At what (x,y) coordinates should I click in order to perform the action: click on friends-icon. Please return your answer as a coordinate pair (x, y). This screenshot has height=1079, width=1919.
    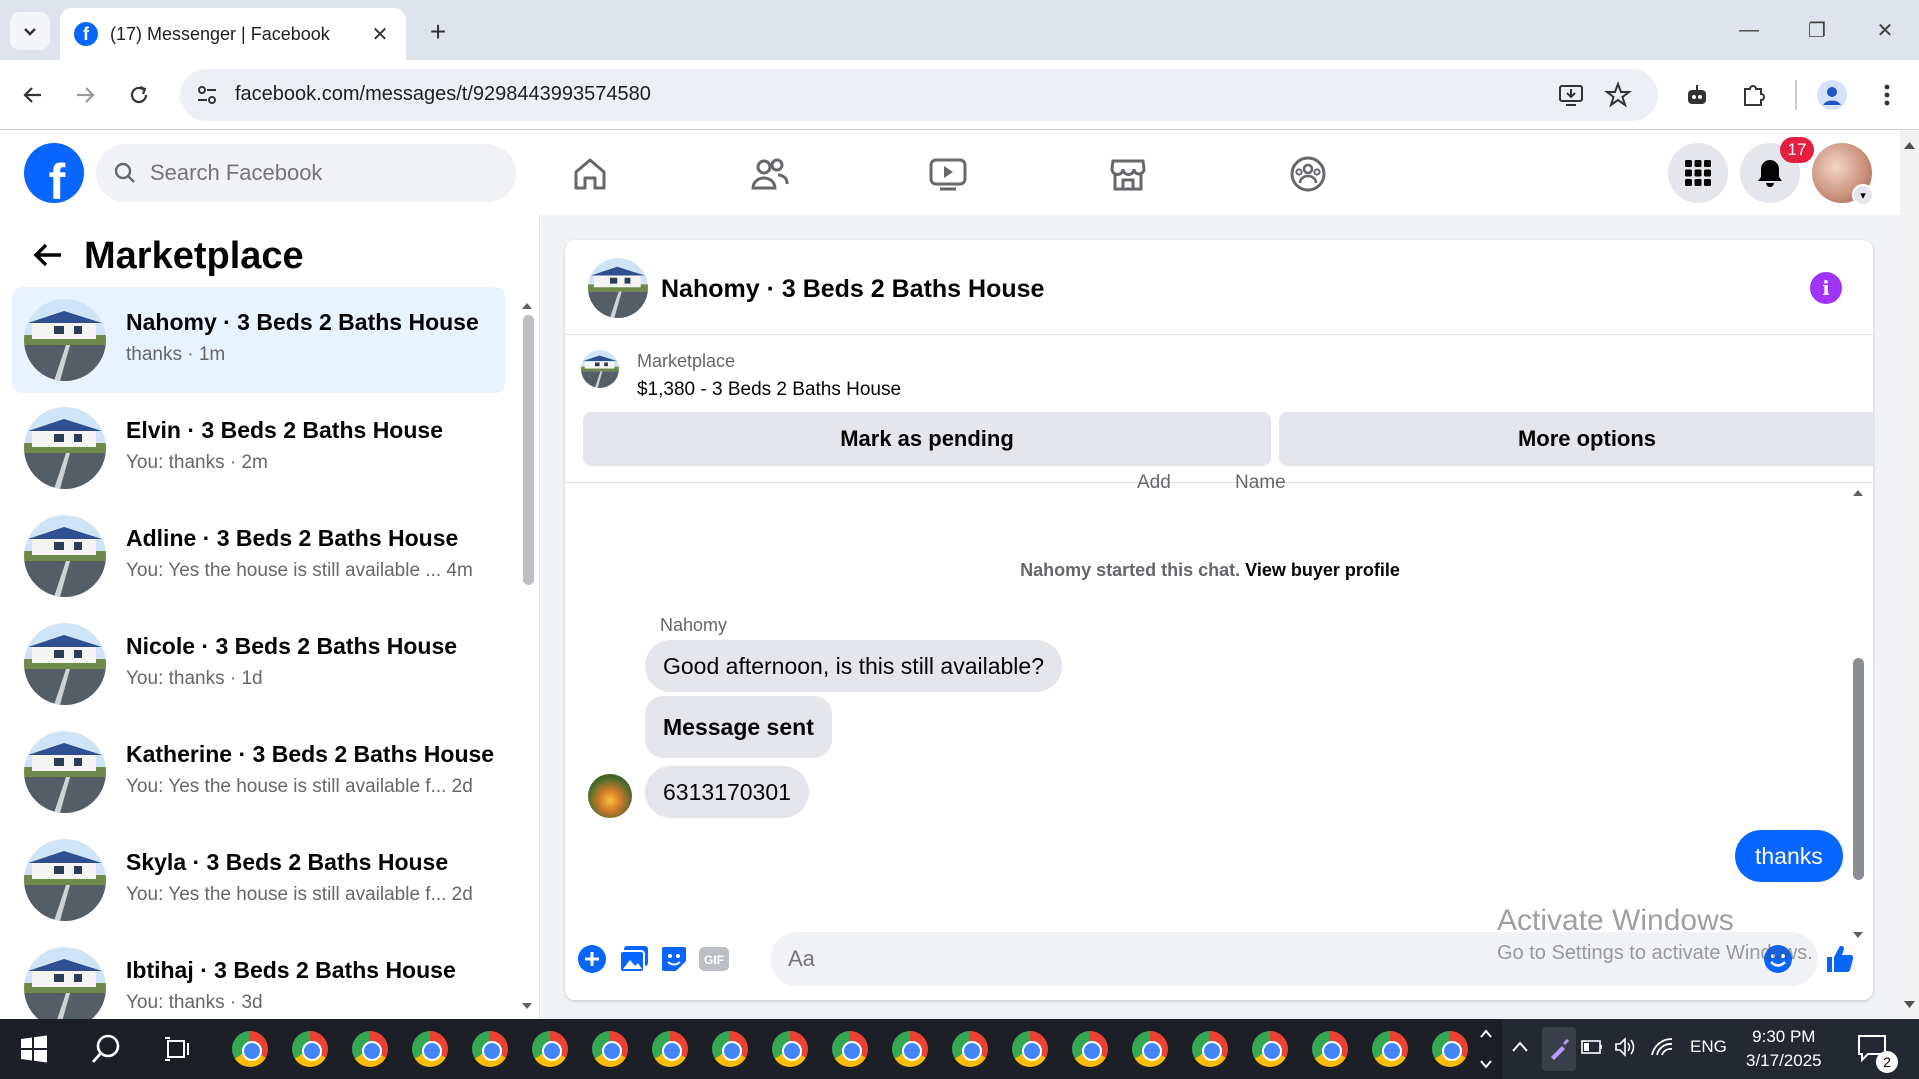
    Looking at the image, I should click on (770, 174).